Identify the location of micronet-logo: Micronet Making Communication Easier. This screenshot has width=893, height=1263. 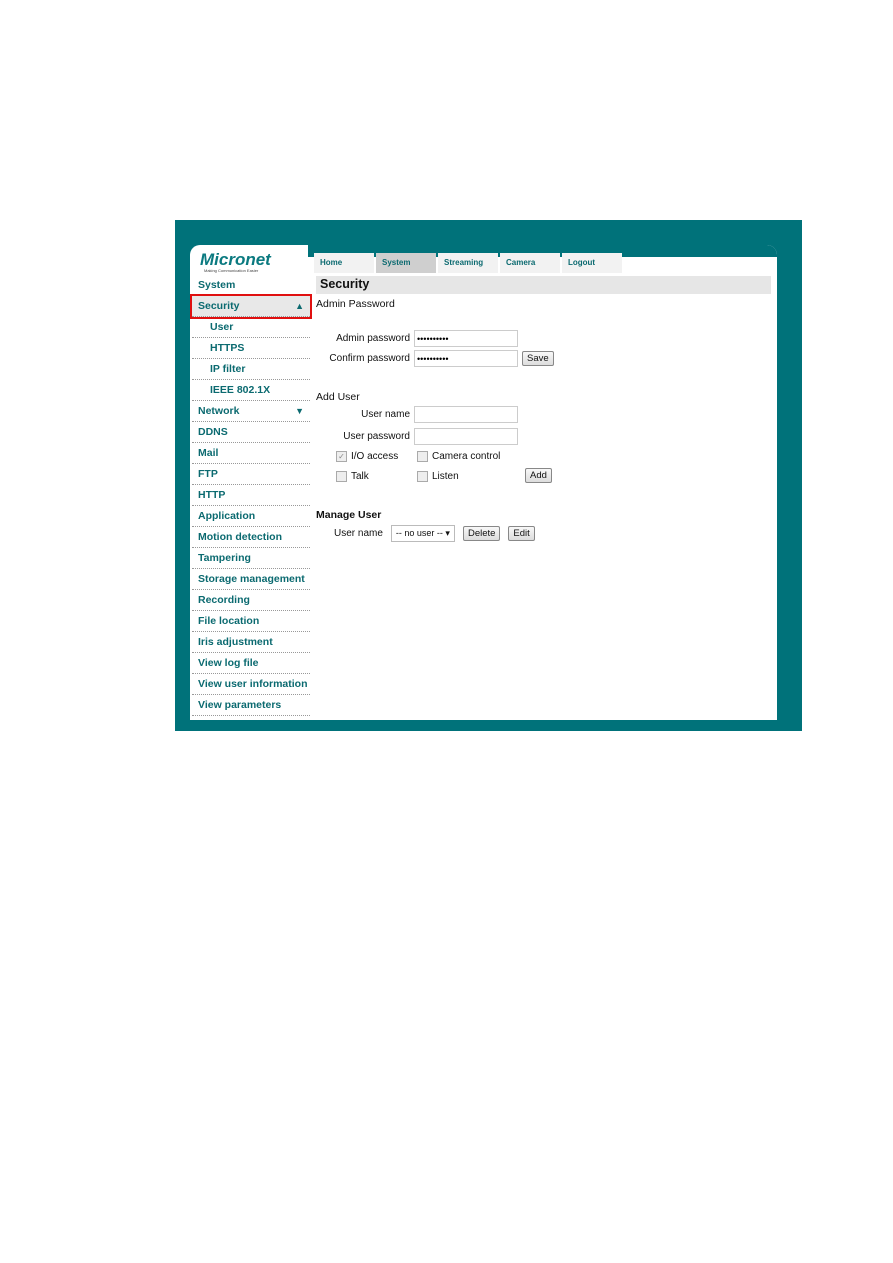
(240, 264).